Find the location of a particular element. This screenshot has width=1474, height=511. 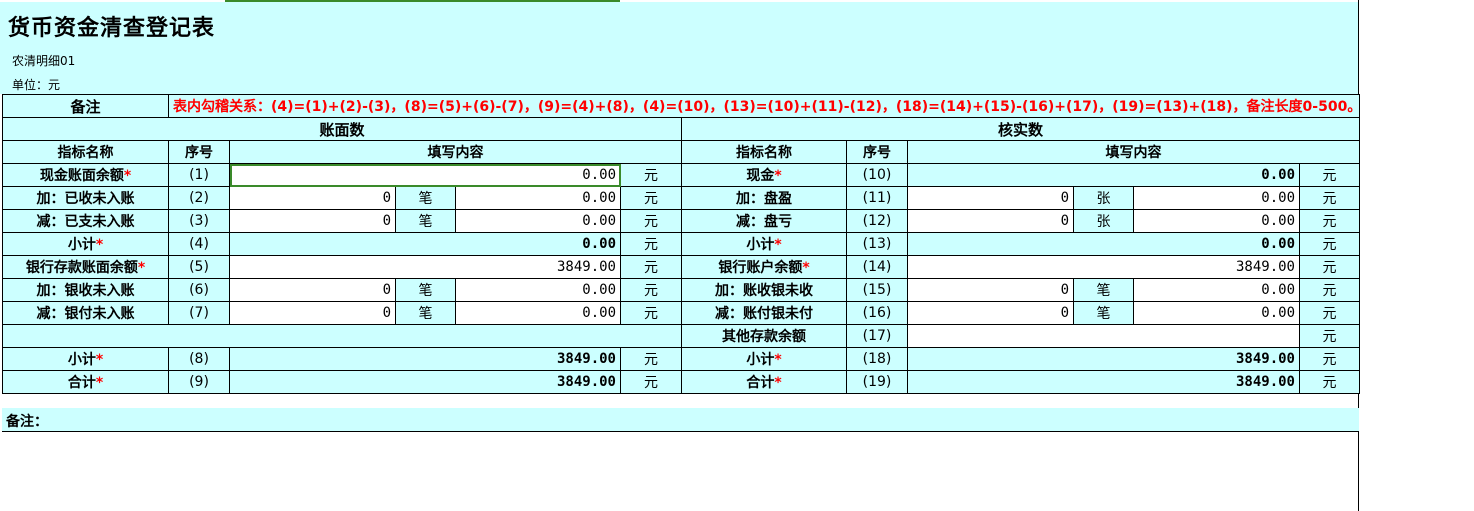

row-seq: (14) is located at coordinates (877, 267).